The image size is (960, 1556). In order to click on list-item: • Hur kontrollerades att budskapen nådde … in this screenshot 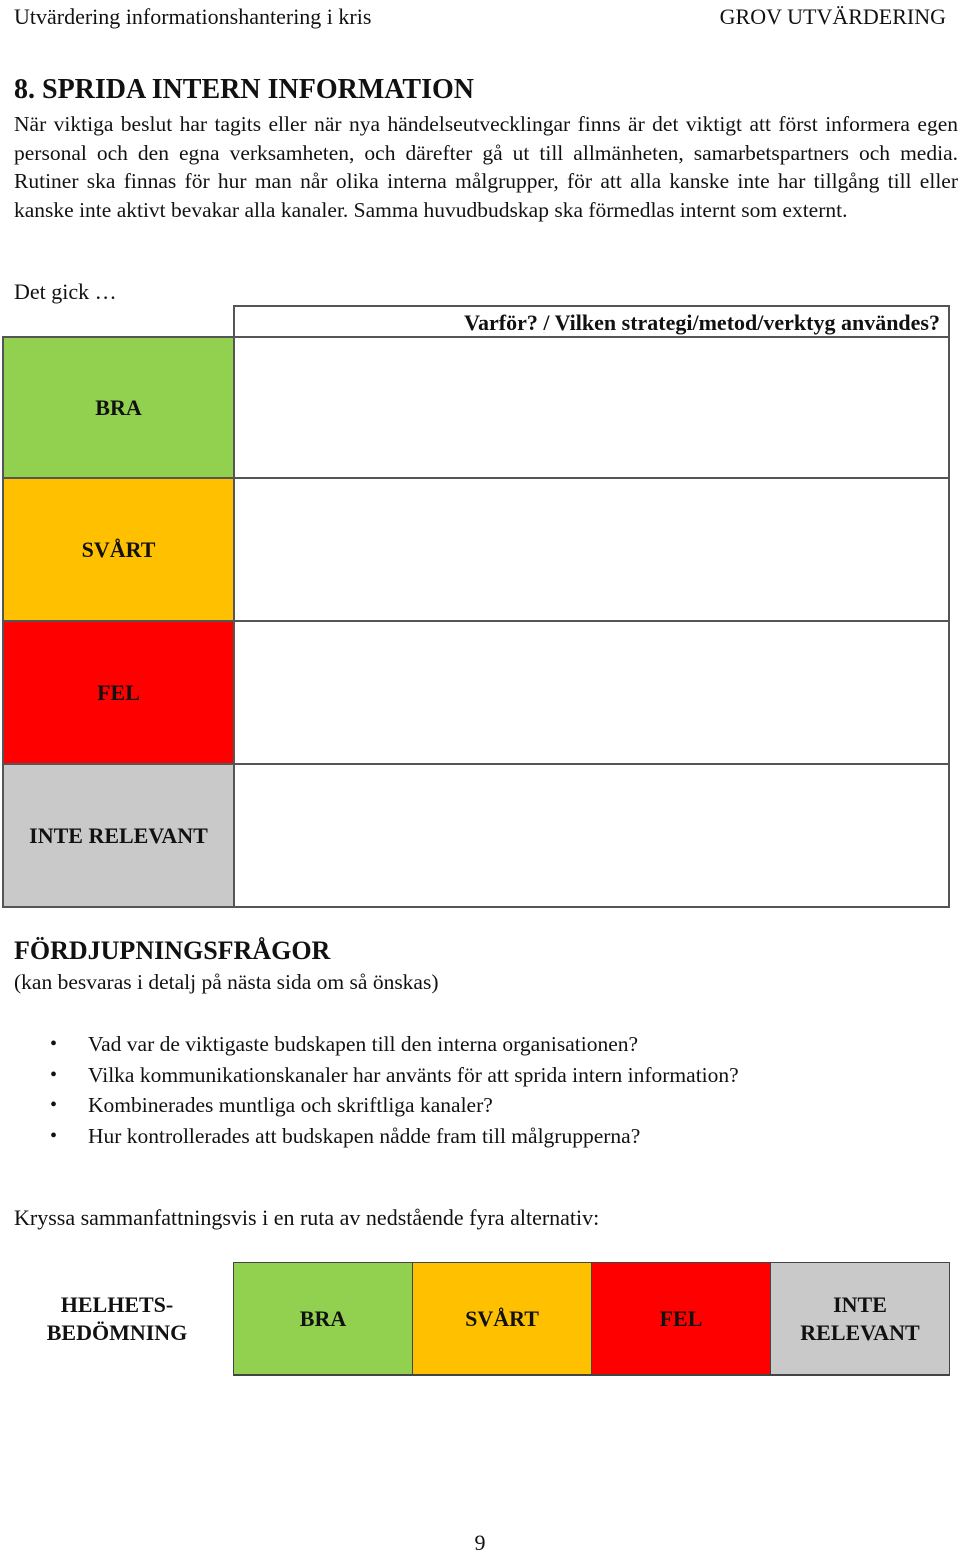, I will do `click(394, 1136)`.